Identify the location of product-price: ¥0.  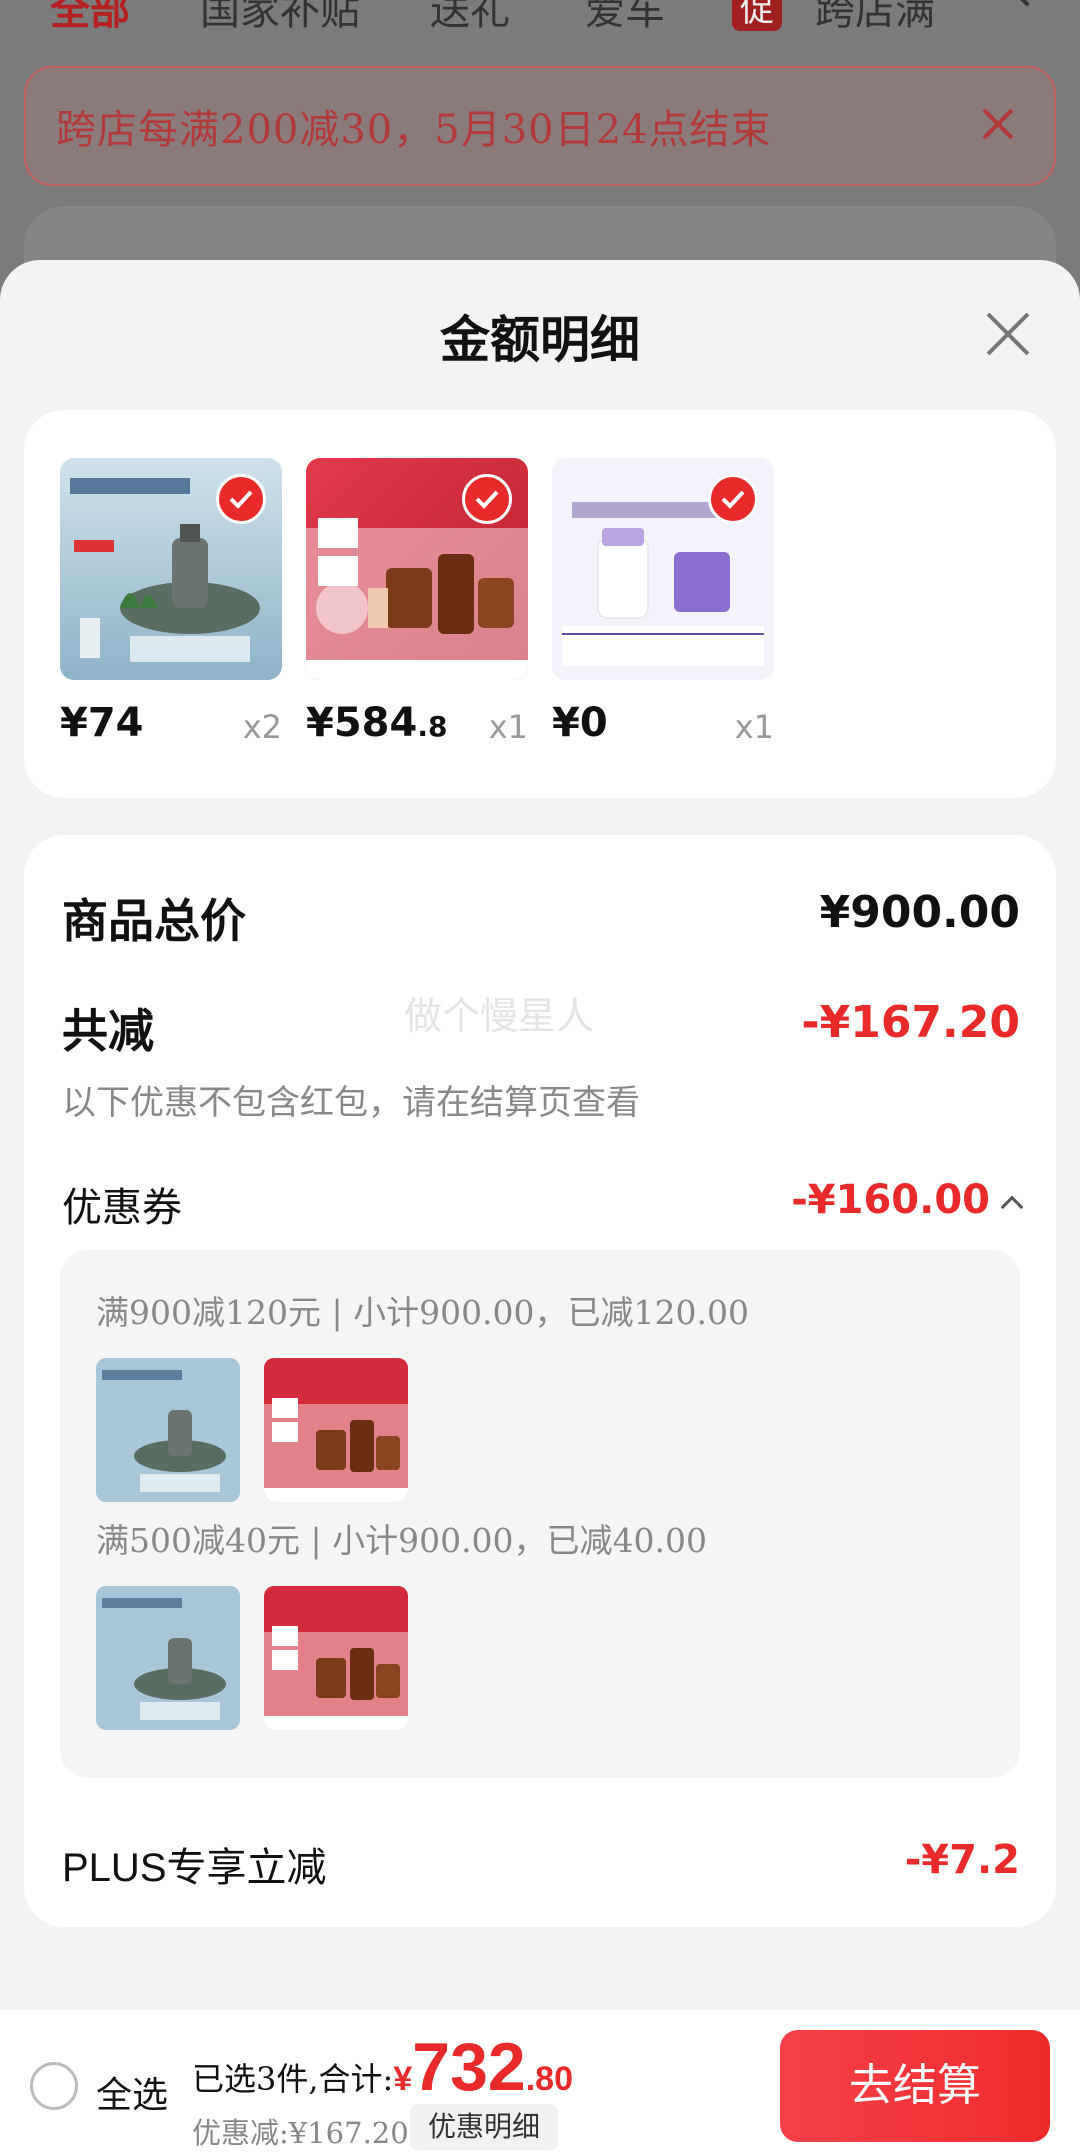
(580, 723).